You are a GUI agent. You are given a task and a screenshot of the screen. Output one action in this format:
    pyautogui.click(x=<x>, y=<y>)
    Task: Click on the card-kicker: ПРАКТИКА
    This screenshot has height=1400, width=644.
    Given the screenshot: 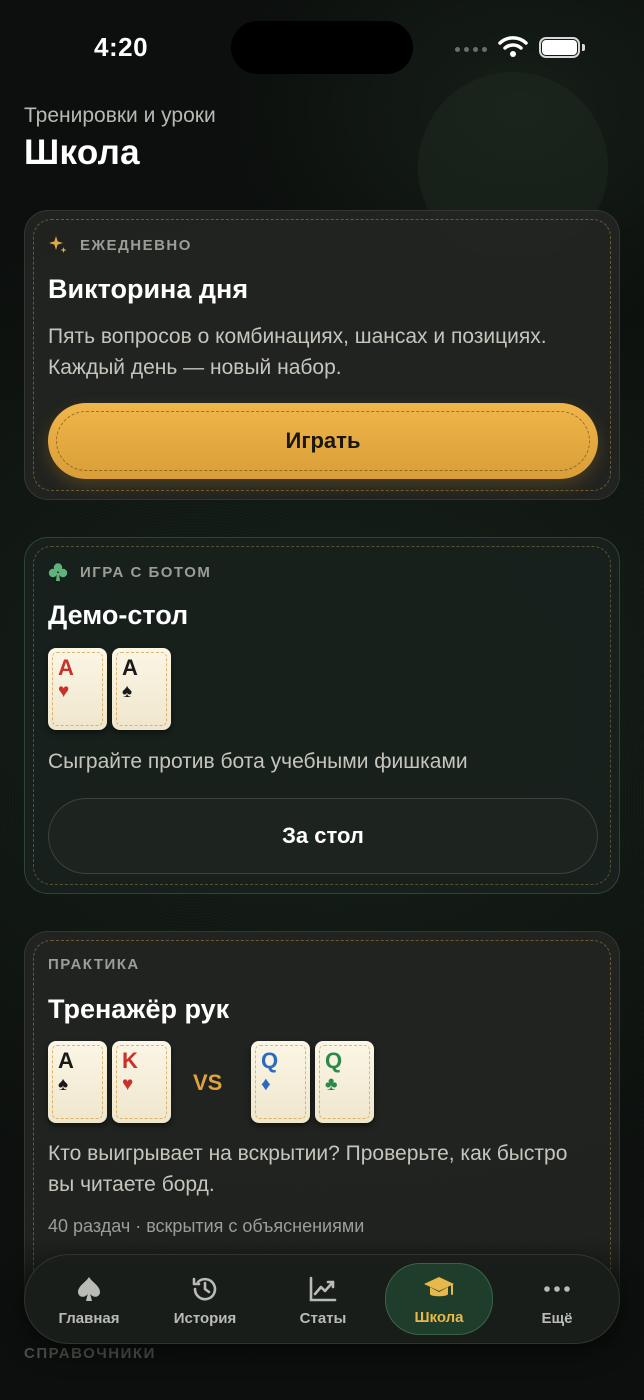 What is the action you would take?
    pyautogui.click(x=94, y=964)
    